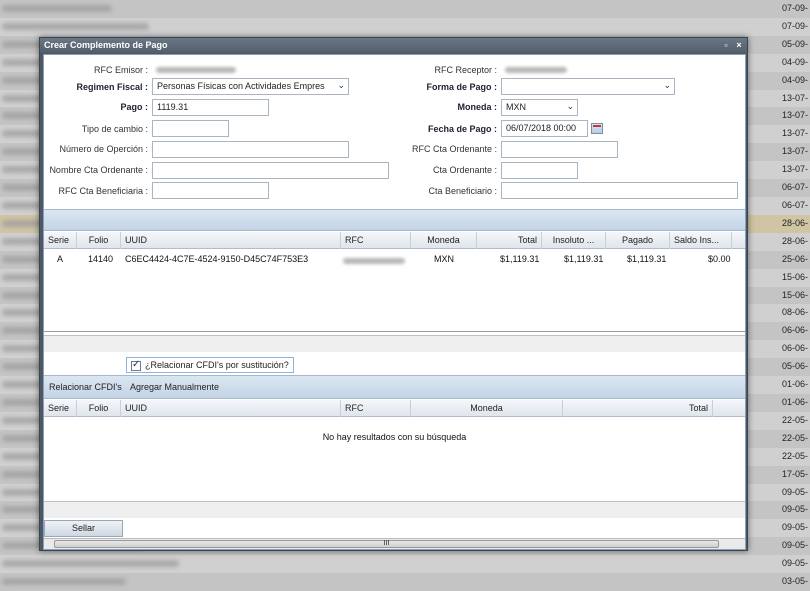 This screenshot has height=591, width=810. I want to click on nombre-cta-ordenante-label: Nombre Cta Ordenante :, so click(98, 170).